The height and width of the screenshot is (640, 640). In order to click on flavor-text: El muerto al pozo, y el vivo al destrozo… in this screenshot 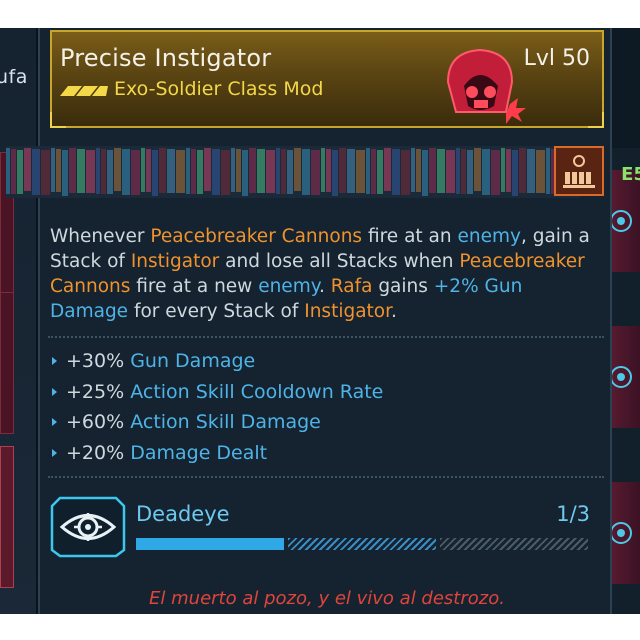, I will do `click(327, 598)`.